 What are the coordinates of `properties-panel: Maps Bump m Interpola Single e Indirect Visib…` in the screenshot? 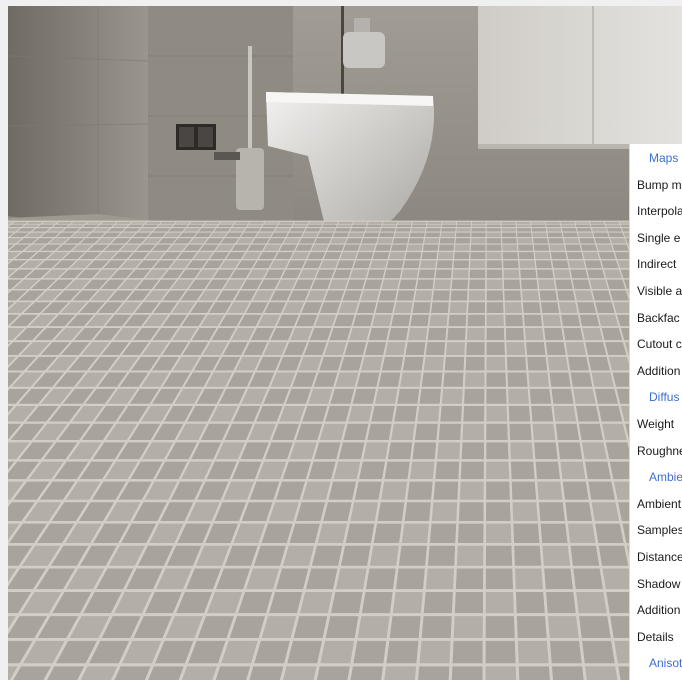 It's located at (655, 412).